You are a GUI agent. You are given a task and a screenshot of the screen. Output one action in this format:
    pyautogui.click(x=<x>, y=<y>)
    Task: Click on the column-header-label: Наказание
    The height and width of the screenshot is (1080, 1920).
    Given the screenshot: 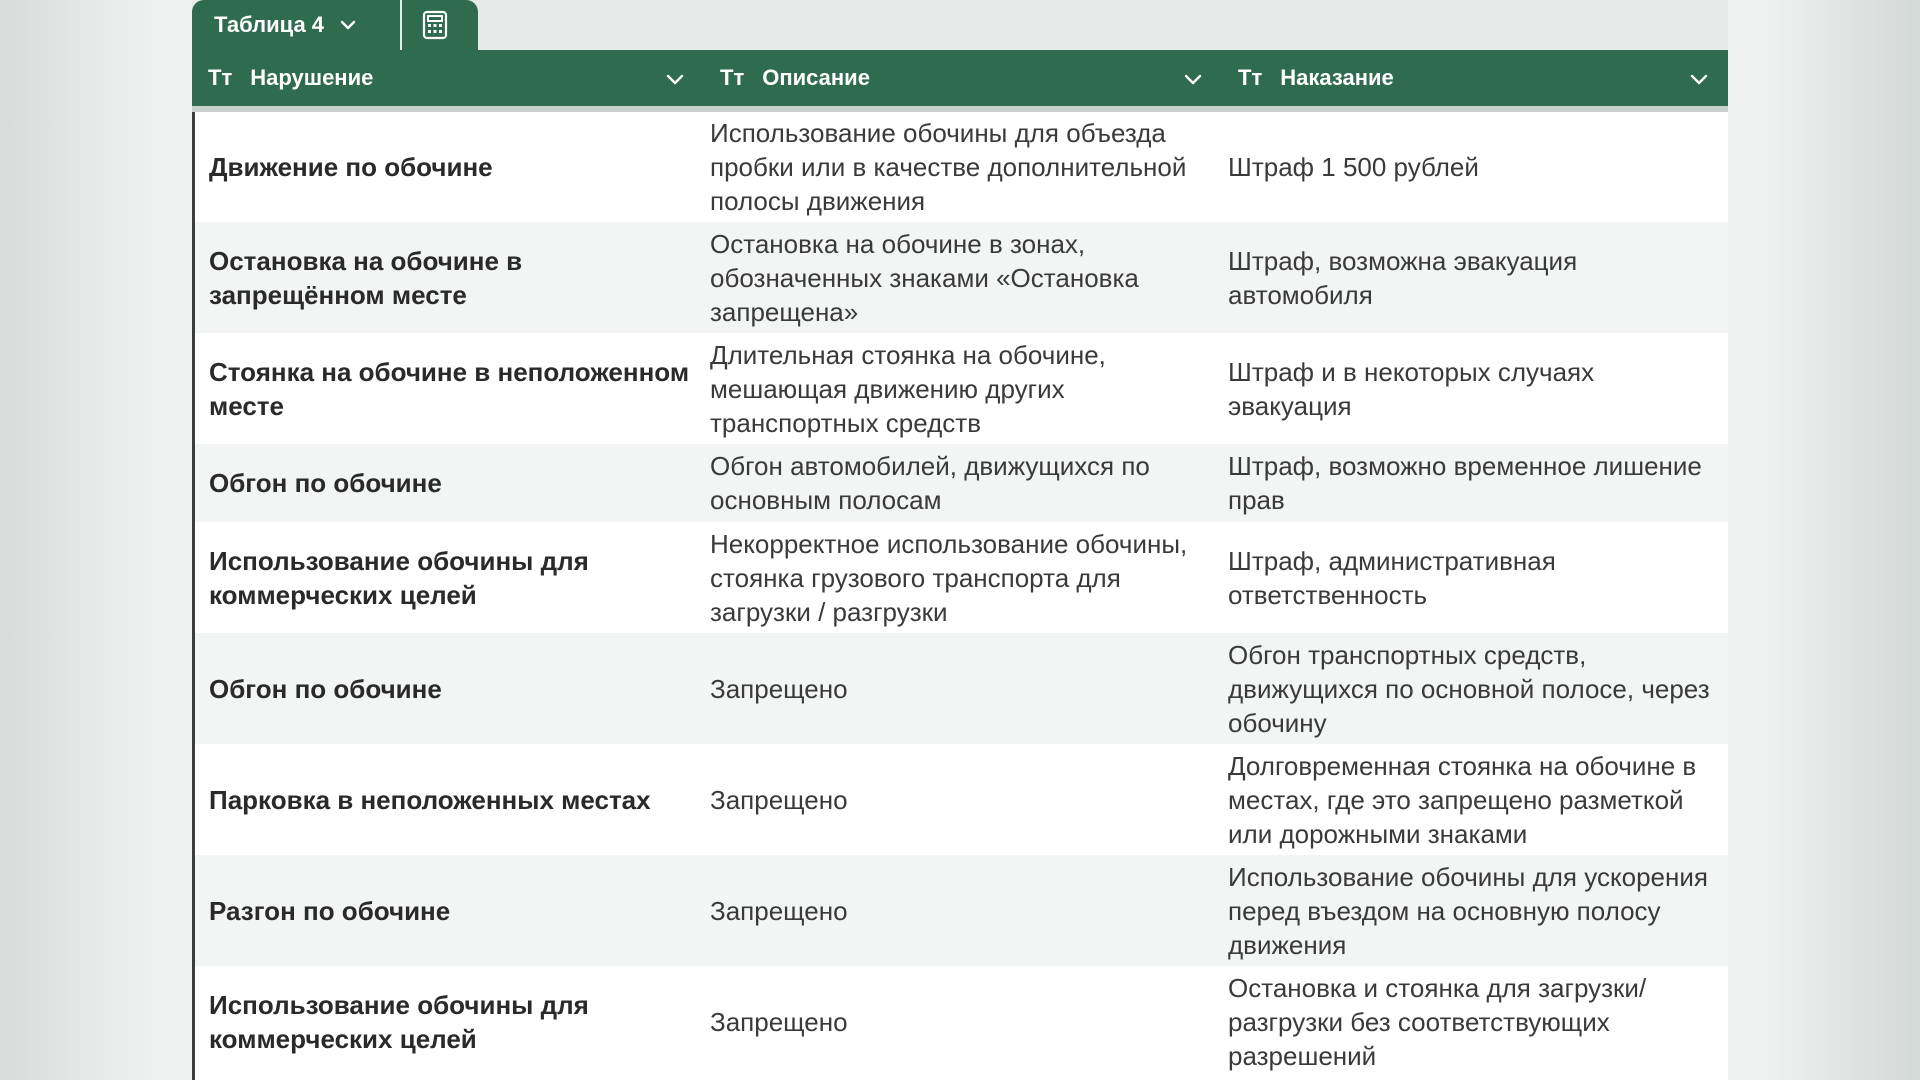 What is the action you would take?
    pyautogui.click(x=1337, y=77)
    